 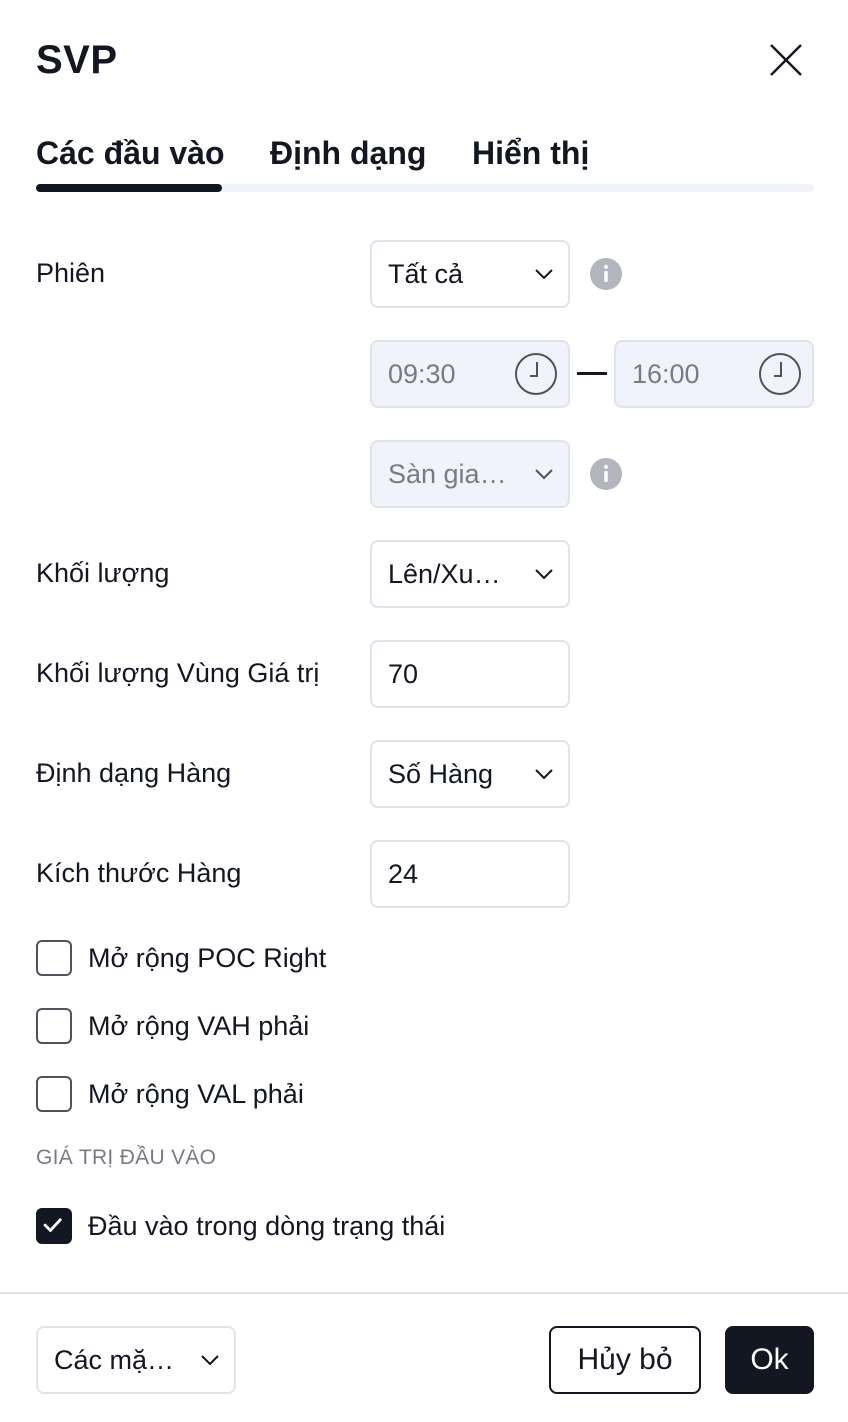 What do you see at coordinates (348, 158) in the screenshot?
I see `tab-style: Định dạng` at bounding box center [348, 158].